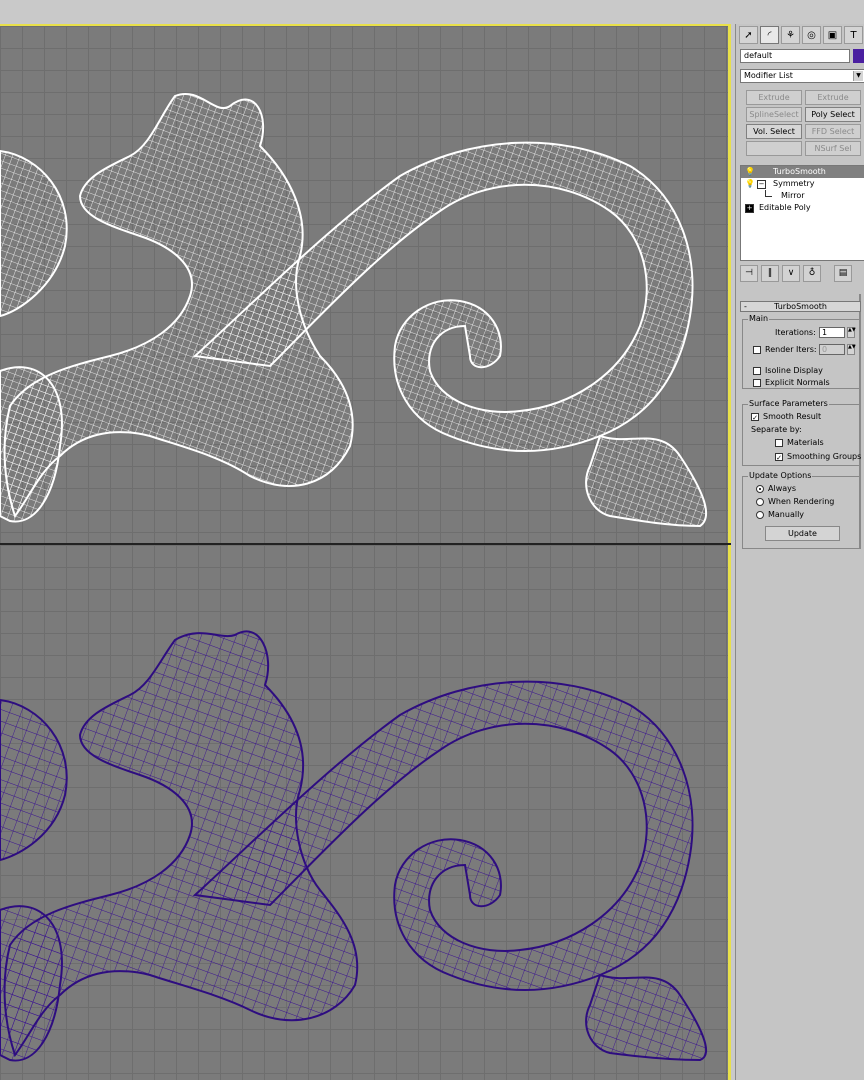 The width and height of the screenshot is (864, 1080). What do you see at coordinates (774, 114) in the screenshot?
I see `spline-select-button: SplineSelect` at bounding box center [774, 114].